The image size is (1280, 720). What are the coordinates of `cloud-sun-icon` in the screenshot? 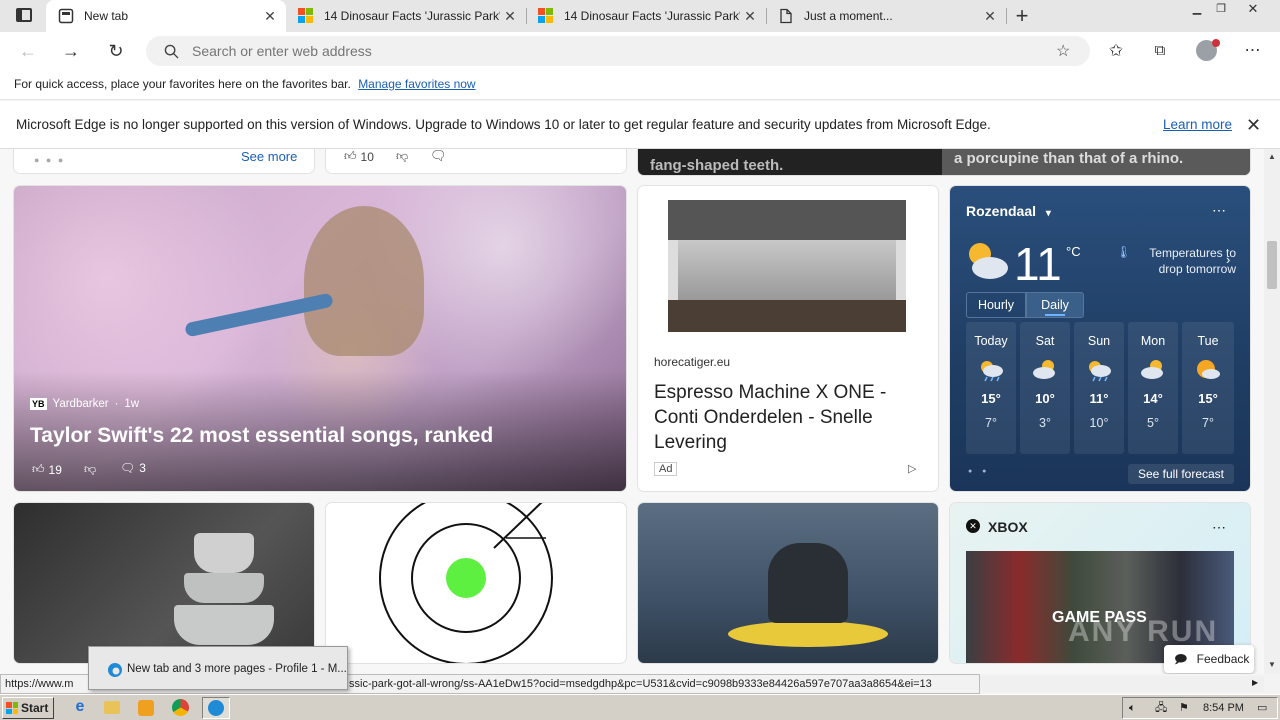 It's located at (1152, 369).